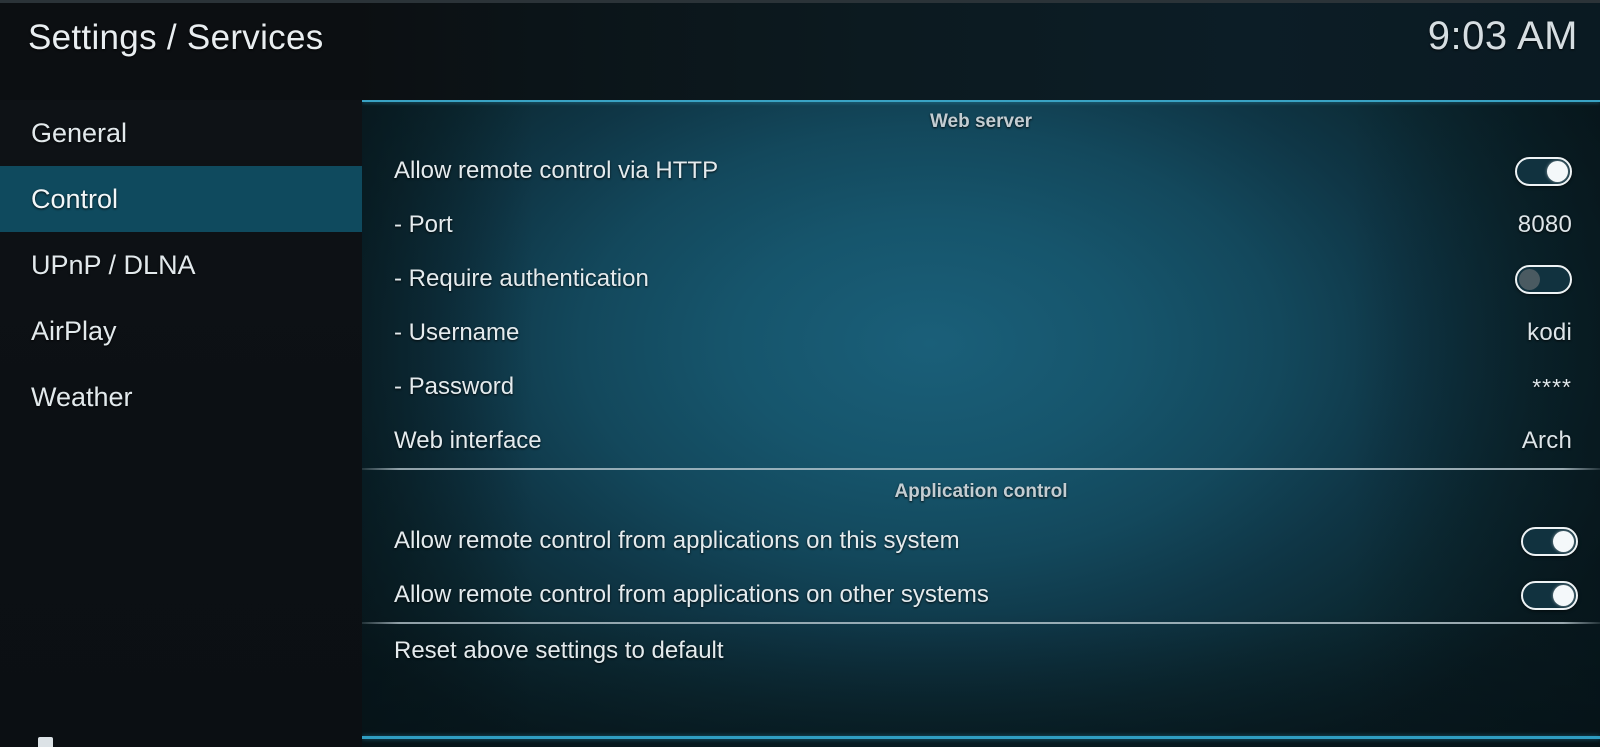 Image resolution: width=1600 pixels, height=747 pixels. Describe the element at coordinates (521, 278) in the screenshot. I see `setting-label: - Require authentication` at that location.